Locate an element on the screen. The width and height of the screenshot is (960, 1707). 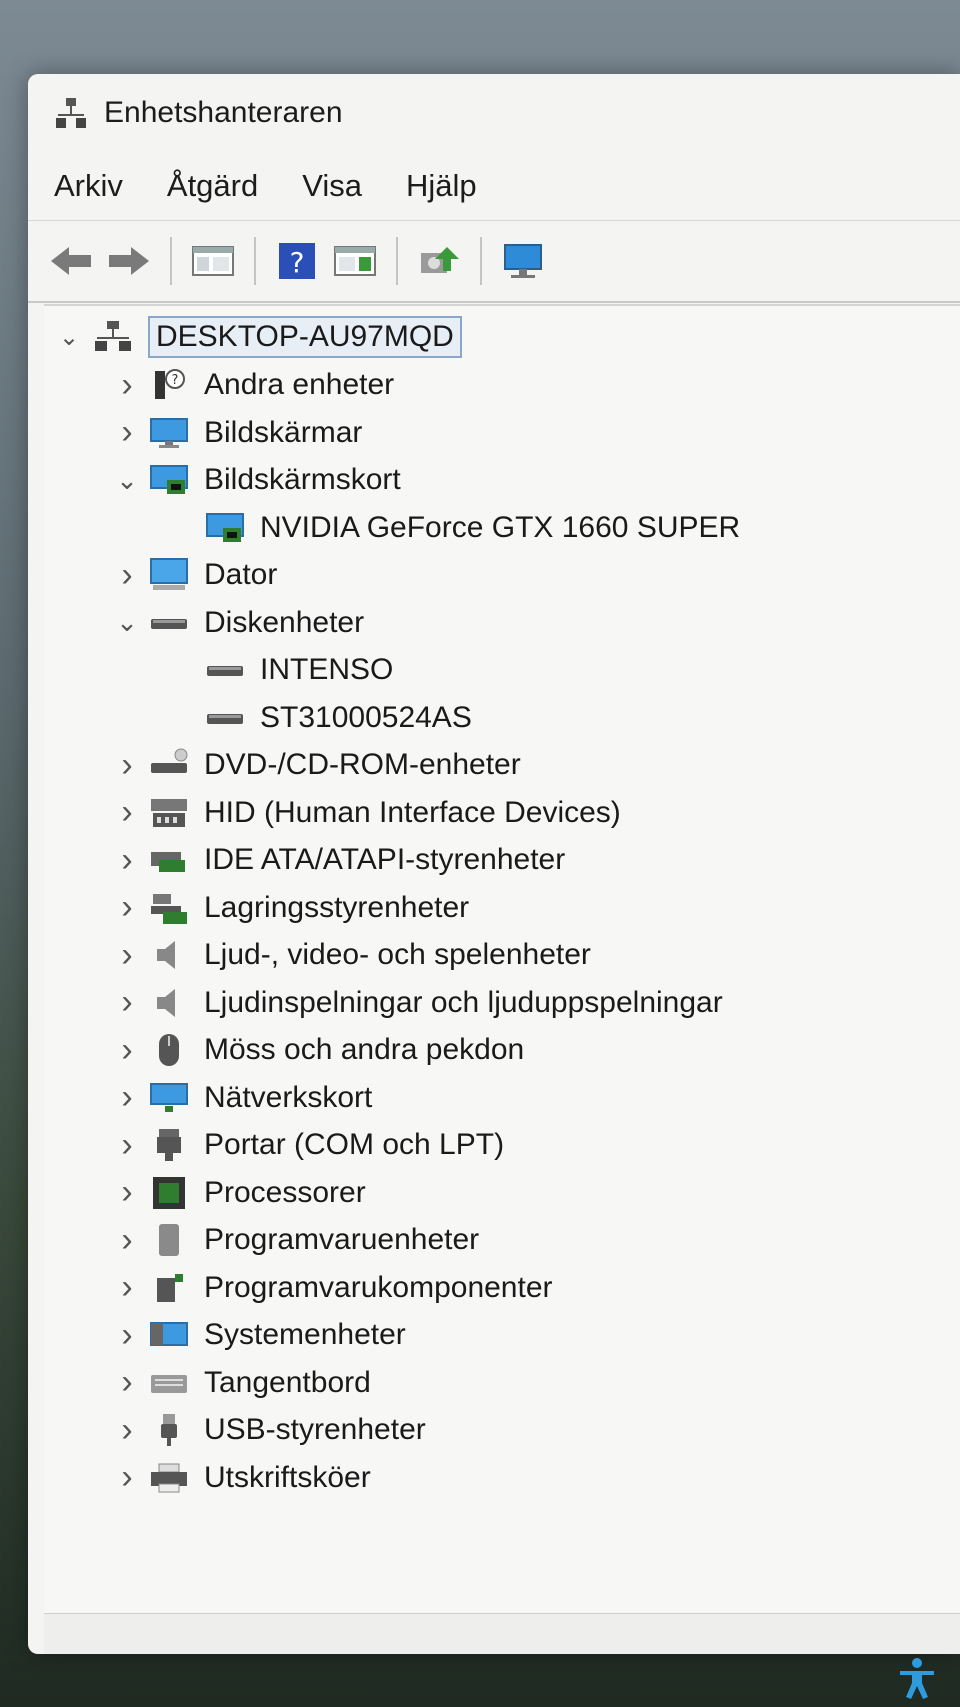
menu-atgard: Åtgärd is located at coordinates (212, 186).